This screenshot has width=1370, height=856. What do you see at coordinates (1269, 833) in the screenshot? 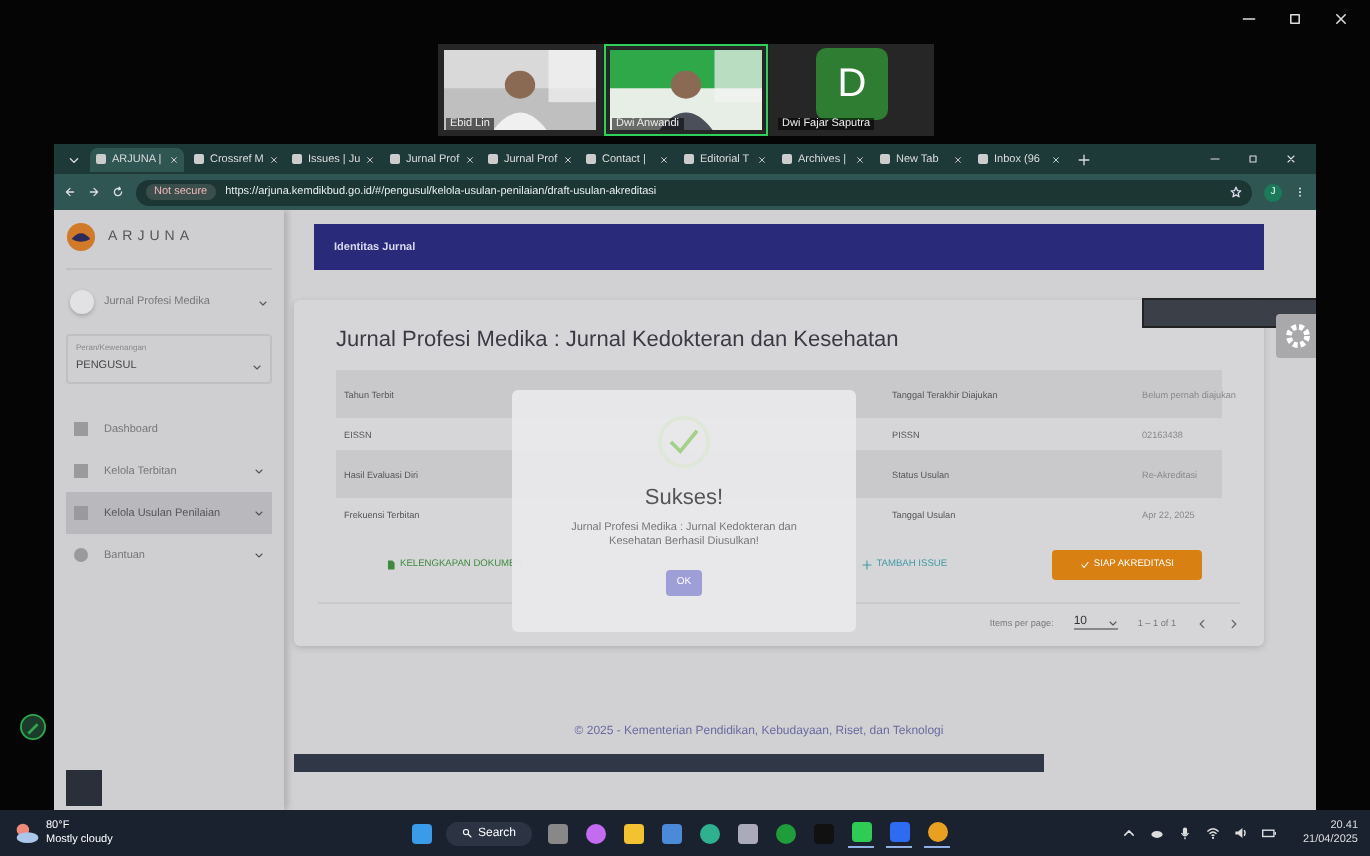
I see `battery-icon` at bounding box center [1269, 833].